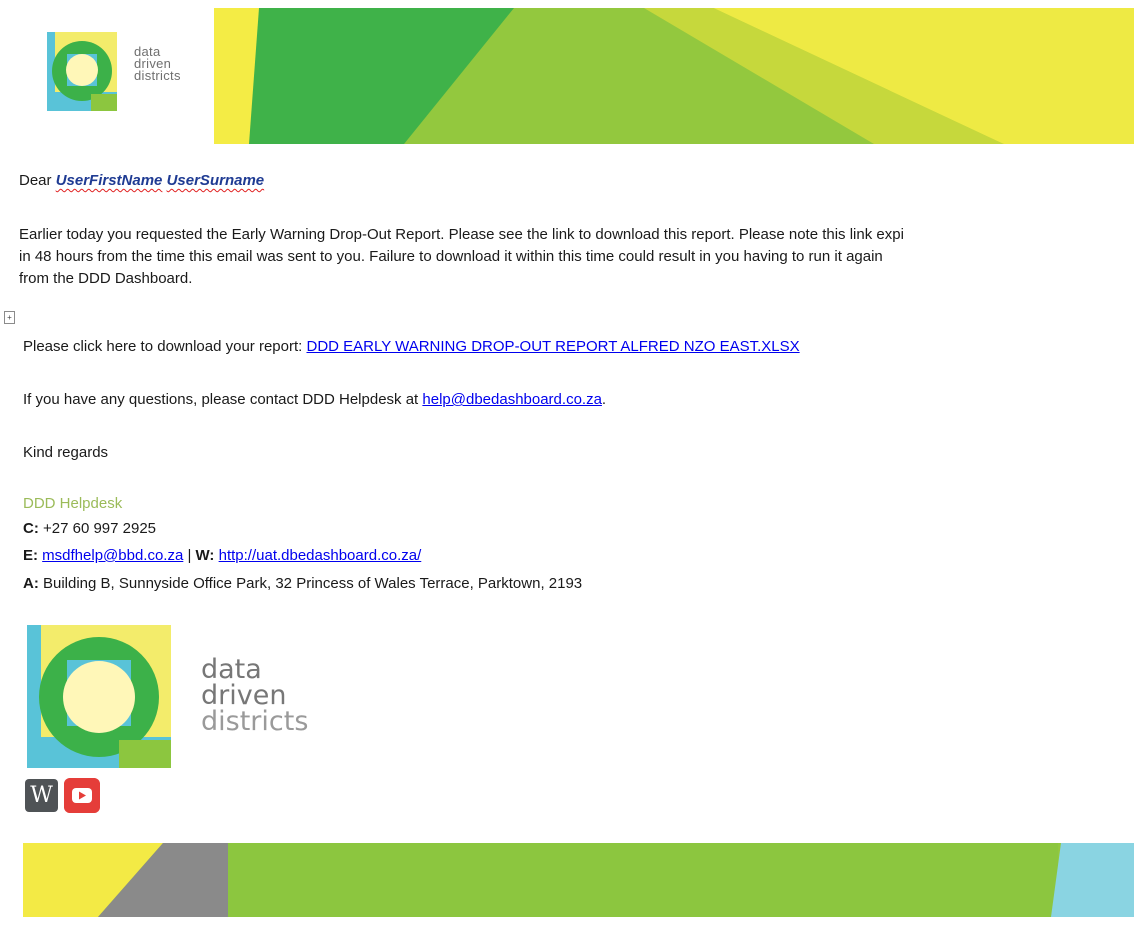 The height and width of the screenshot is (933, 1134). What do you see at coordinates (31, 528) in the screenshot?
I see `phone-label: C:` at bounding box center [31, 528].